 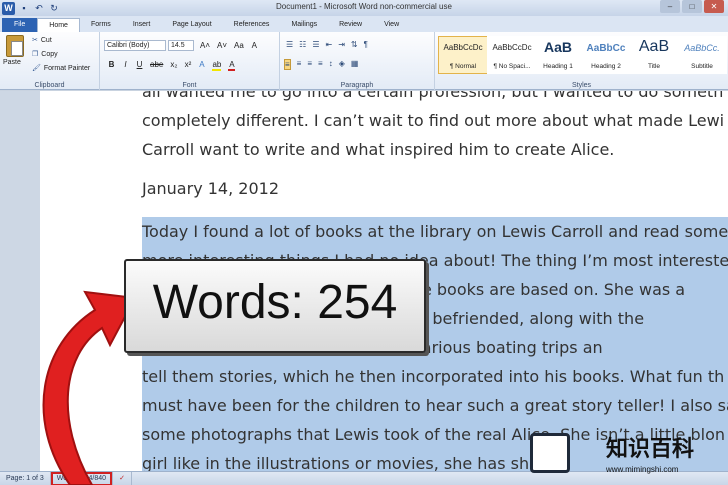 What do you see at coordinates (189, 85) in the screenshot?
I see `font-group-label: Font` at bounding box center [189, 85].